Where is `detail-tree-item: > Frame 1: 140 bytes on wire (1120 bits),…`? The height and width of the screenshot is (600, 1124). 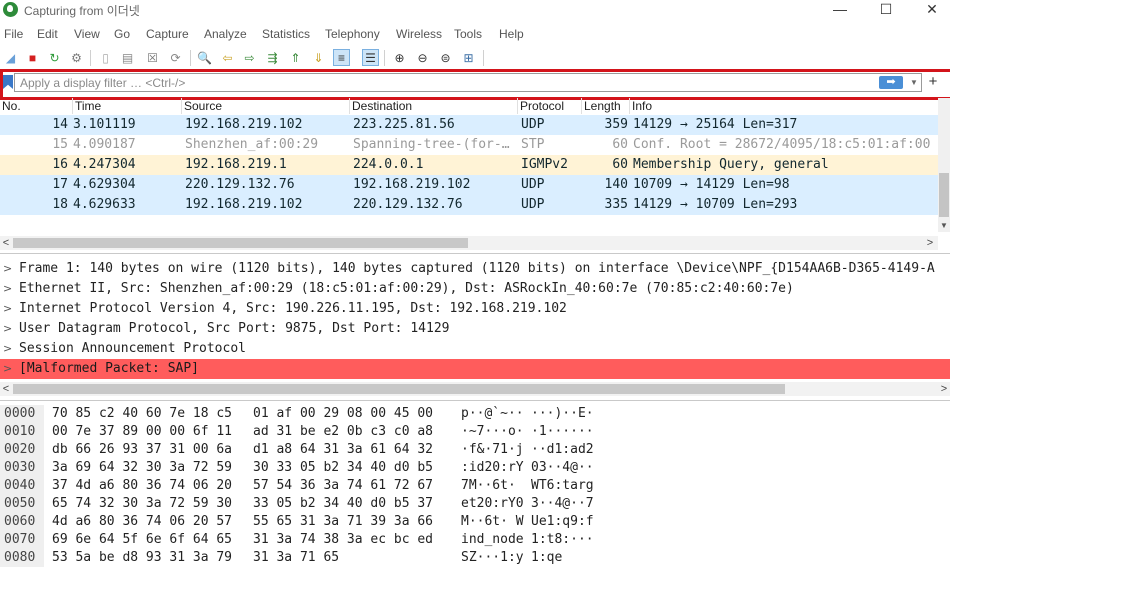
detail-tree-item: > Frame 1: 140 bytes on wire (1120 bits),… is located at coordinates (475, 269).